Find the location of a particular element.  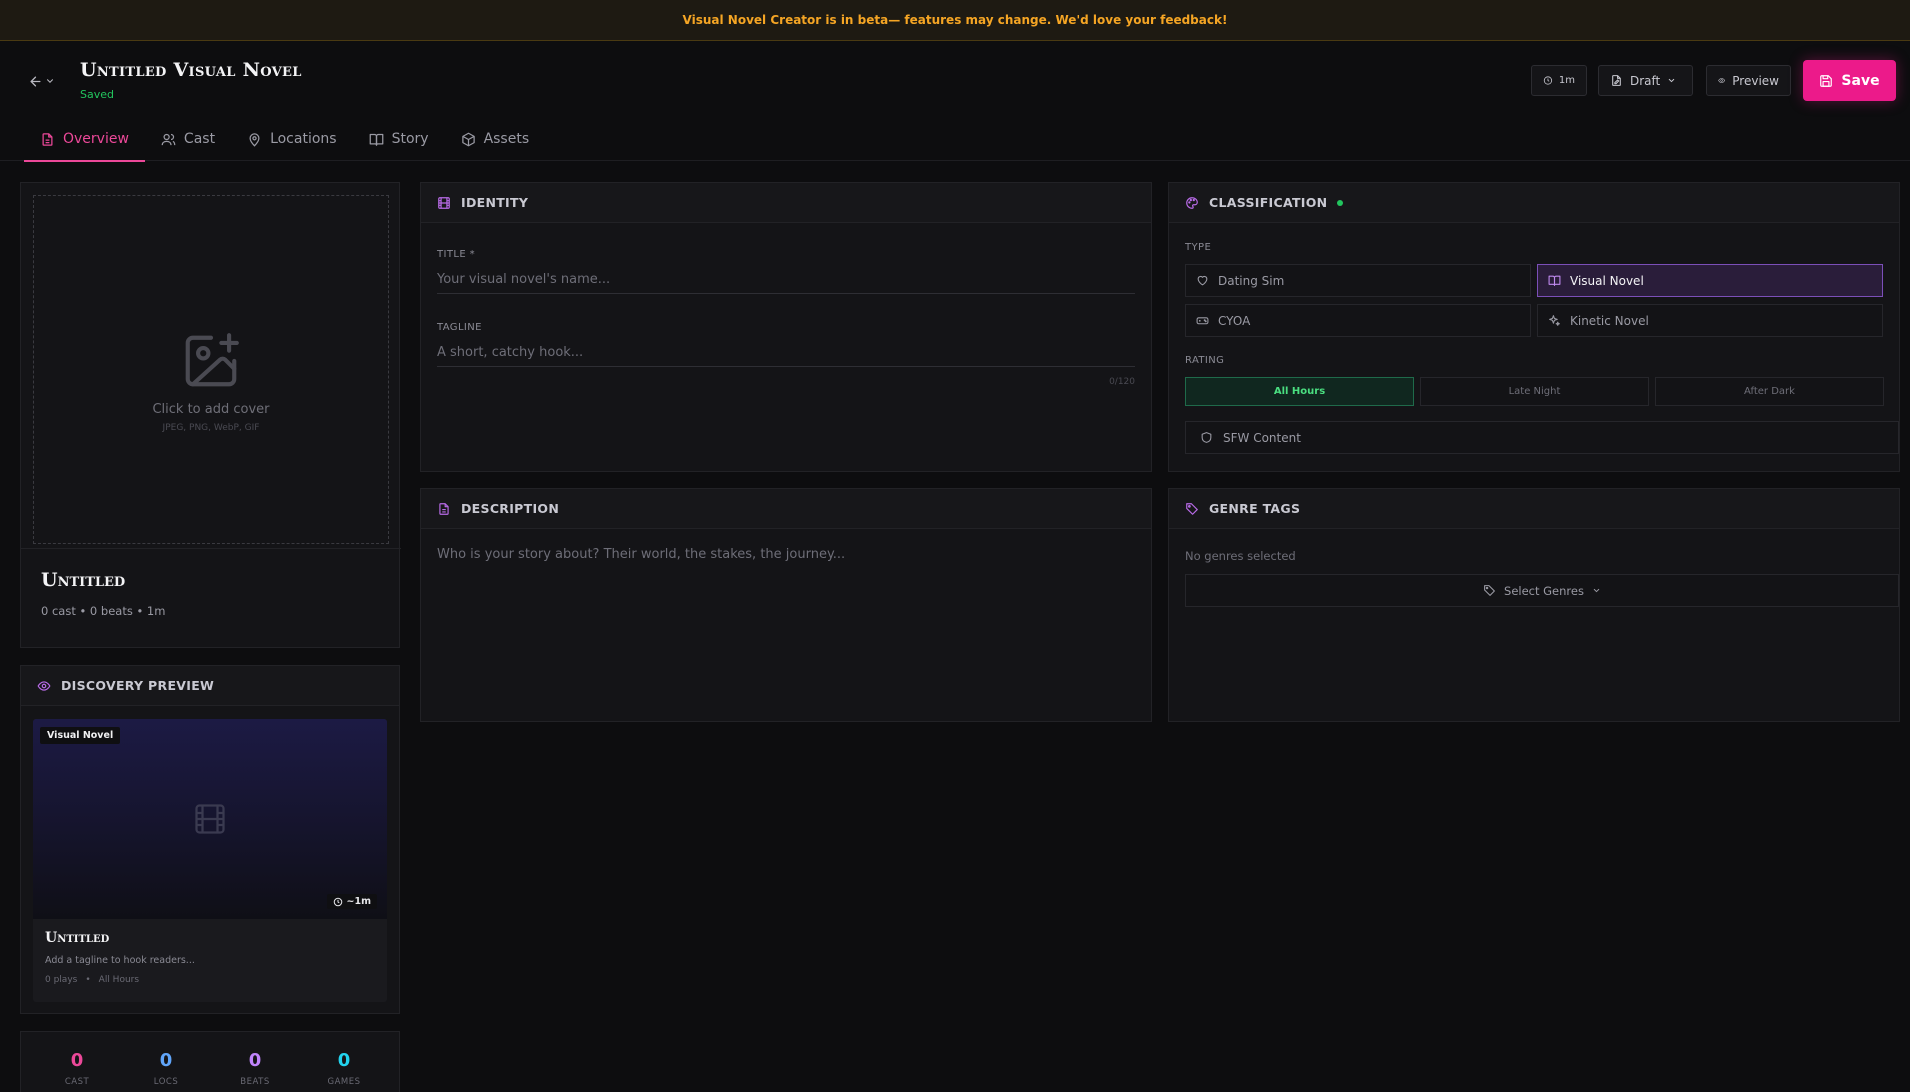

duration-text: ~1m is located at coordinates (358, 901).